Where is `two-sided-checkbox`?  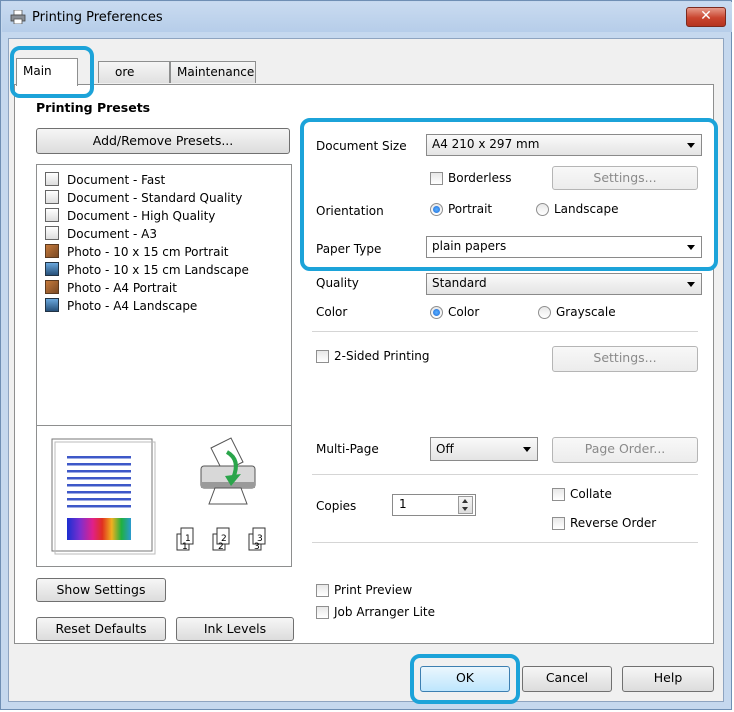
two-sided-checkbox is located at coordinates (322, 356).